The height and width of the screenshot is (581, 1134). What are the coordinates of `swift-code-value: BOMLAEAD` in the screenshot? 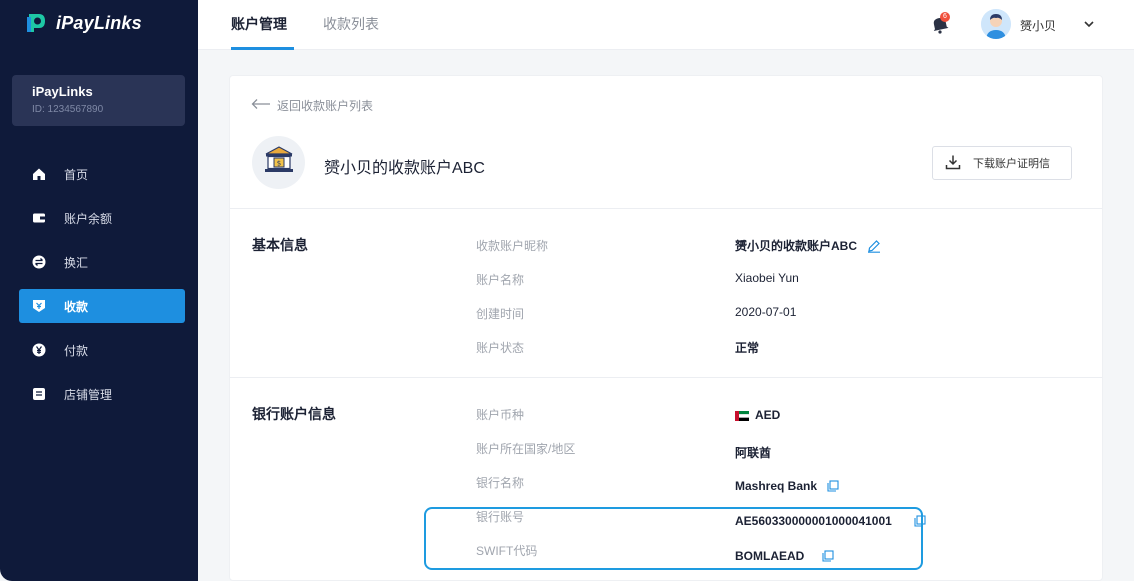 It's located at (784, 556).